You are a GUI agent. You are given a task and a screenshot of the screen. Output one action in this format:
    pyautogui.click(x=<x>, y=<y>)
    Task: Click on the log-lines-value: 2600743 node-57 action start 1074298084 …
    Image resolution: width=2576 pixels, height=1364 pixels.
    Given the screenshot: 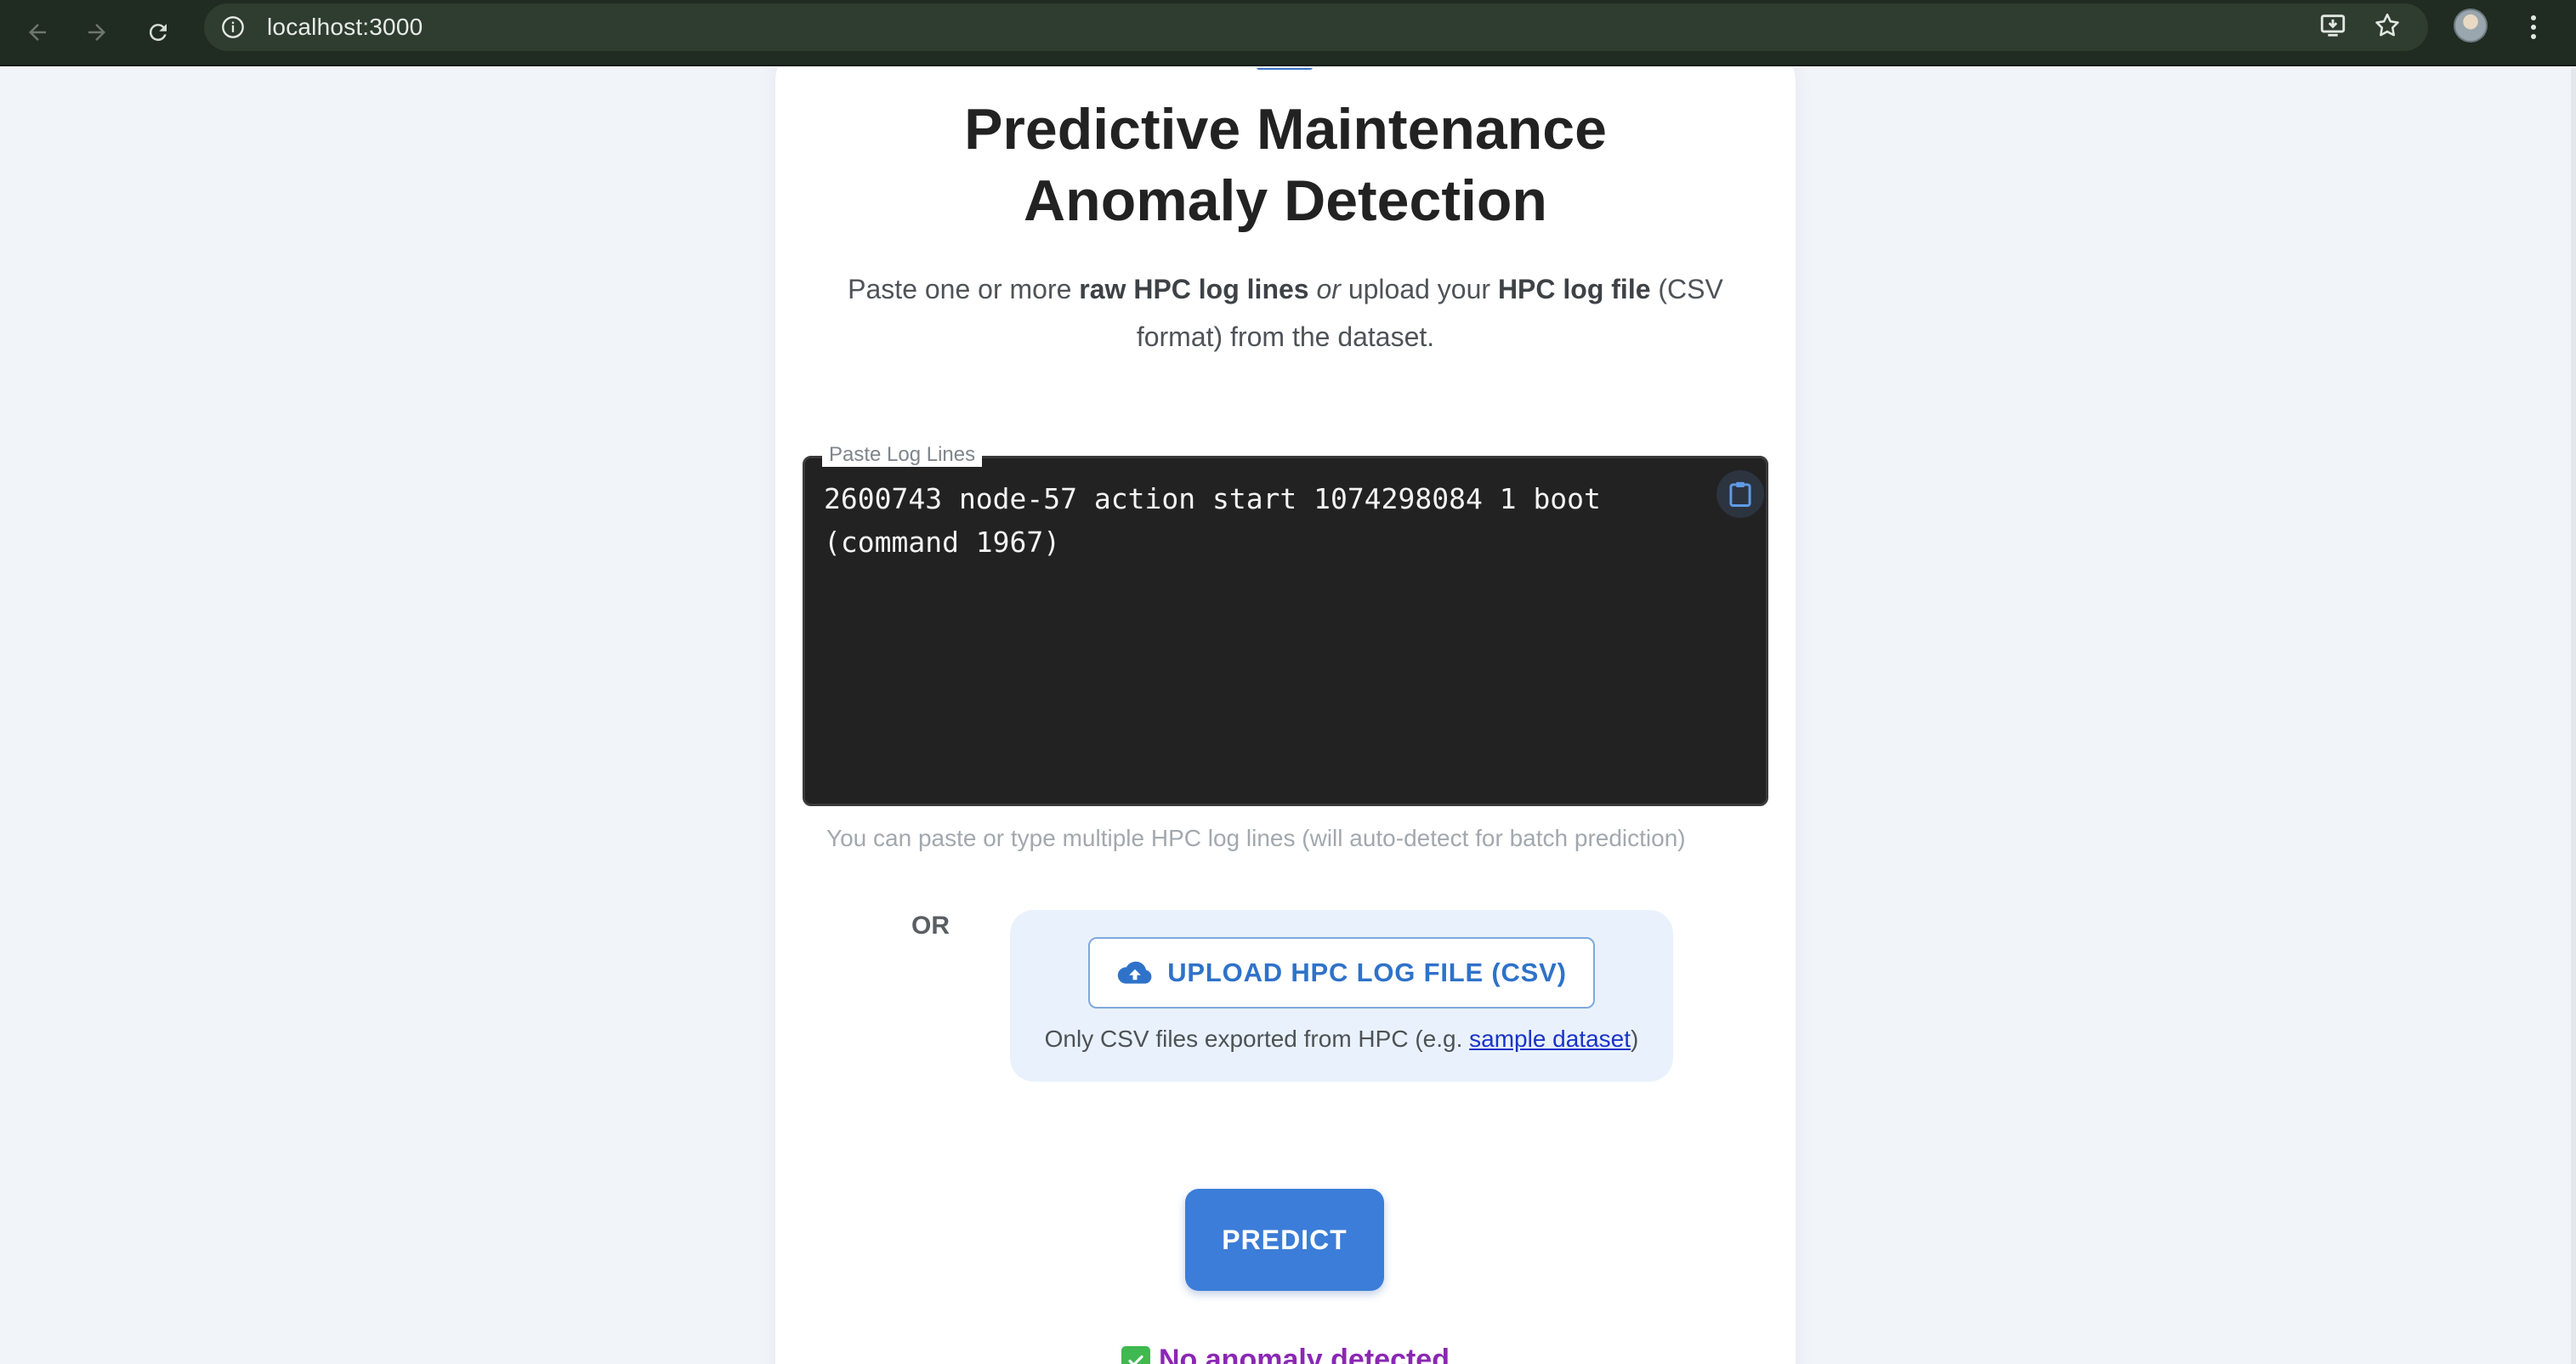 What is the action you would take?
    pyautogui.click(x=1249, y=520)
    